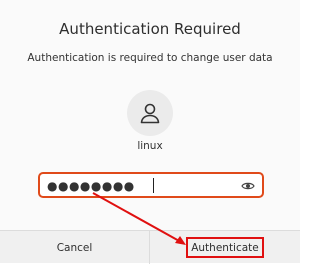 The height and width of the screenshot is (264, 320). I want to click on password-masked-value: ●●●●●●●●, so click(91, 186).